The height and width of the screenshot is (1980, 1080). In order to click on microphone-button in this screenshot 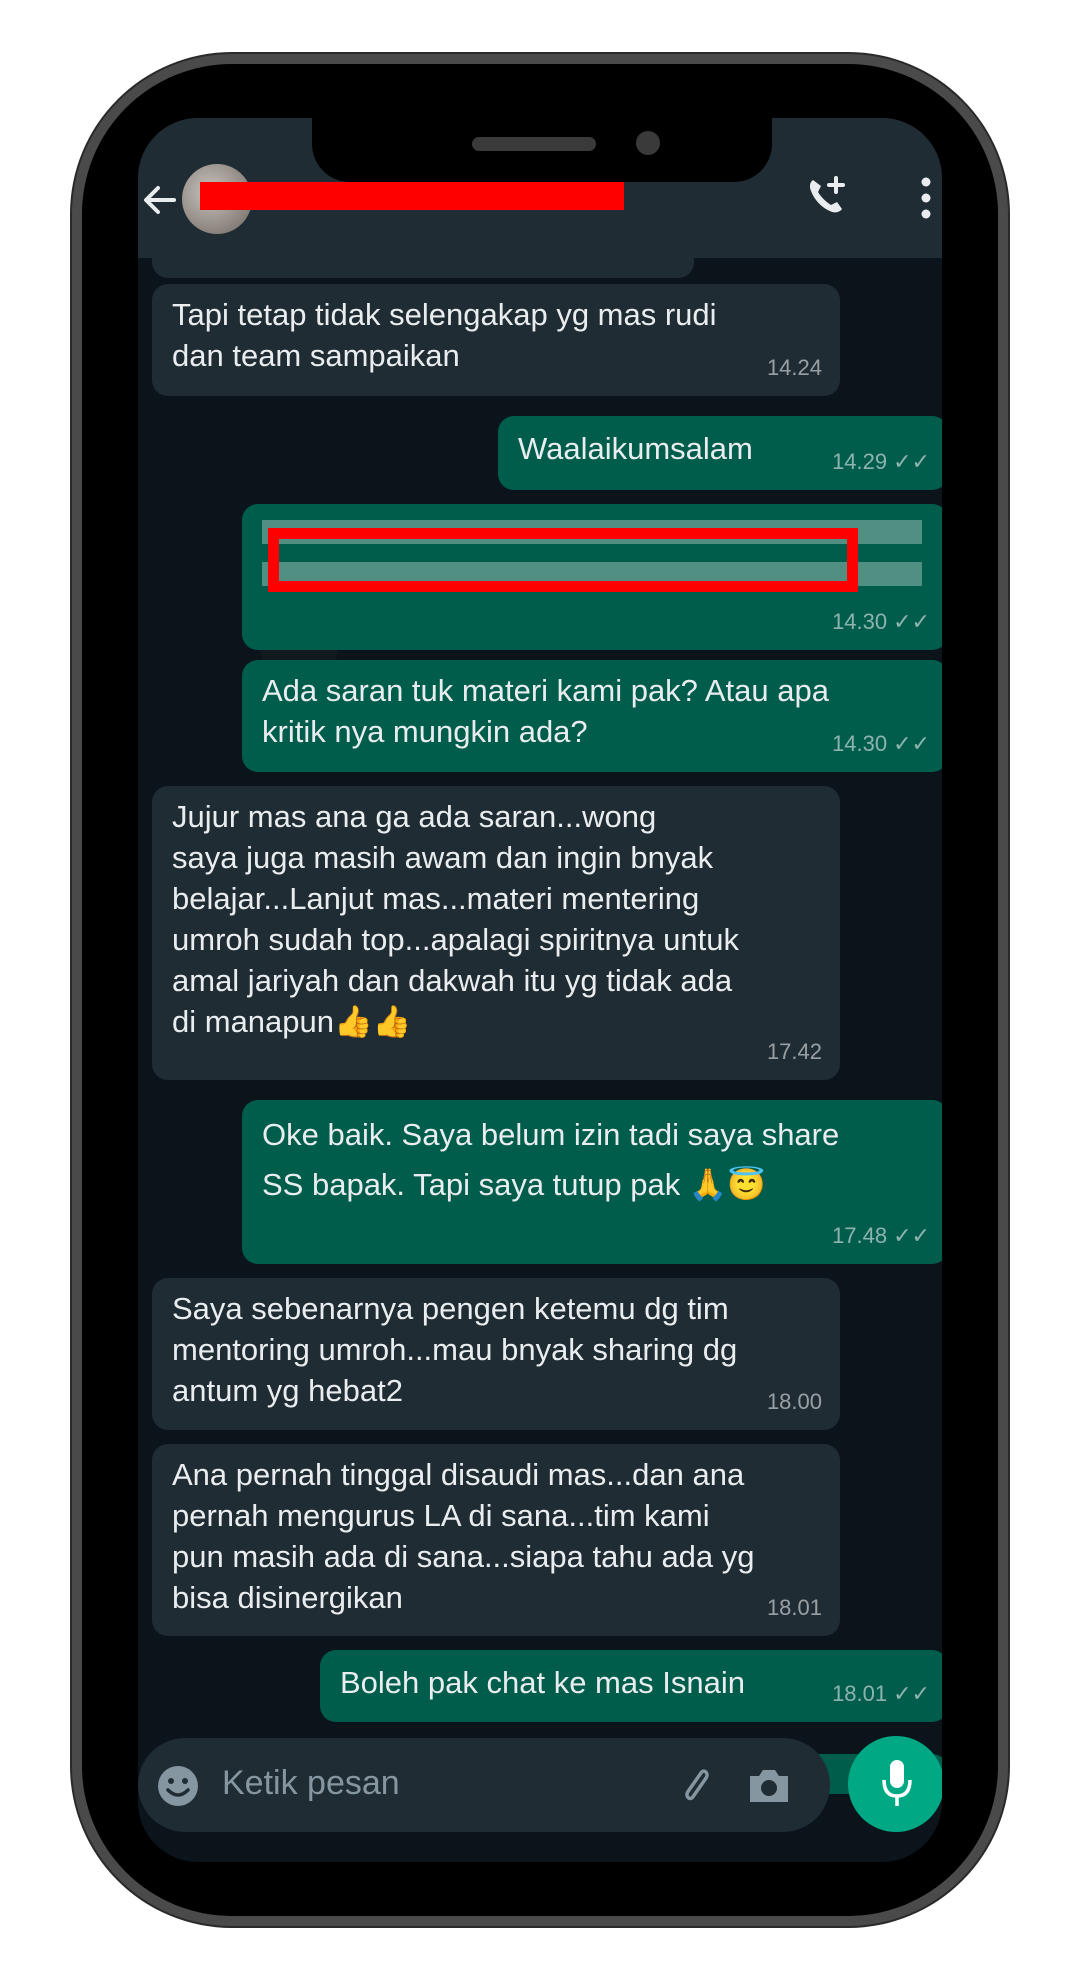, I will do `click(895, 1784)`.